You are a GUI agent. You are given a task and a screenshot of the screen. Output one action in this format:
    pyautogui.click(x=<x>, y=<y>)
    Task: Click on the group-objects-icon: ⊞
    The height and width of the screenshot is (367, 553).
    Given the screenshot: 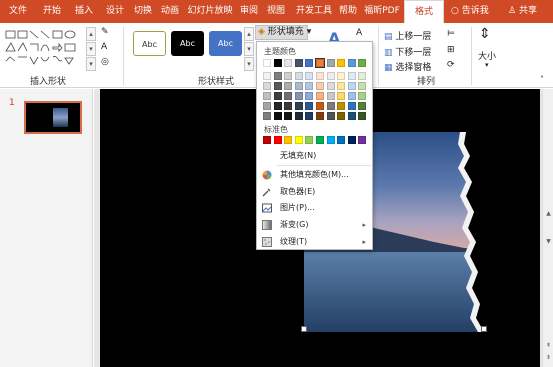 What is the action you would take?
    pyautogui.click(x=451, y=50)
    